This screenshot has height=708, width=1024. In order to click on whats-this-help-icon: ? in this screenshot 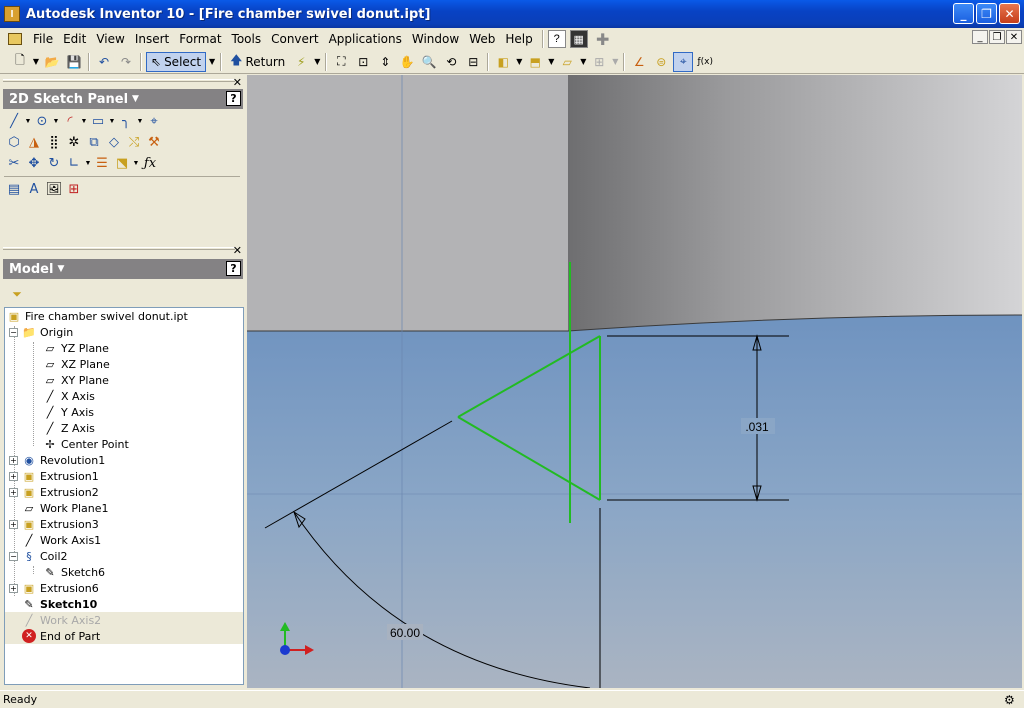, I will do `click(556, 39)`.